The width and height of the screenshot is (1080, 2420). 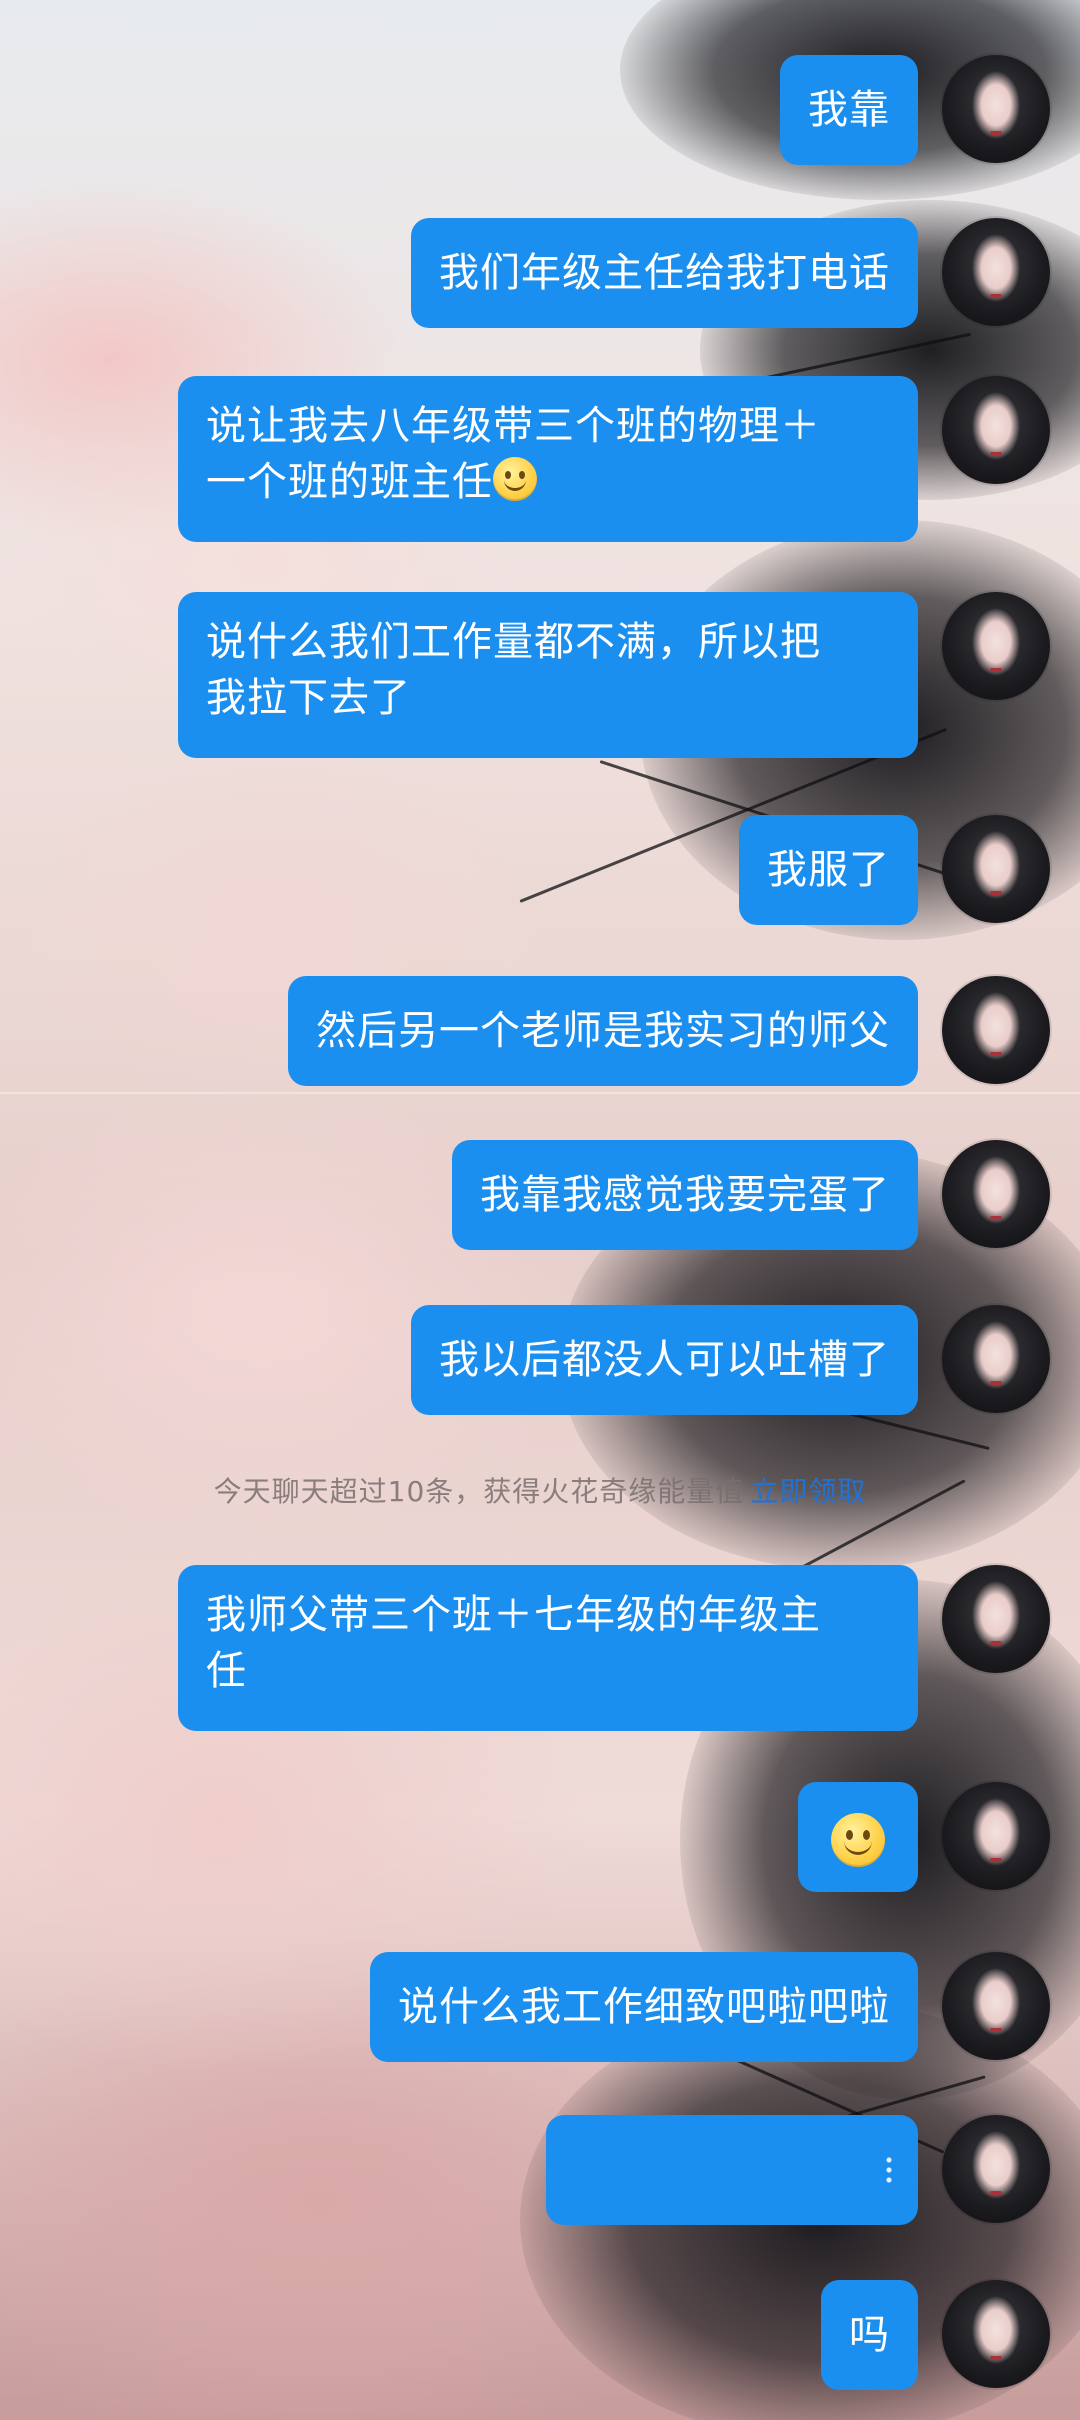 What do you see at coordinates (513, 426) in the screenshot?
I see `message-text: 说让我去八年级带三个班的物理＋` at bounding box center [513, 426].